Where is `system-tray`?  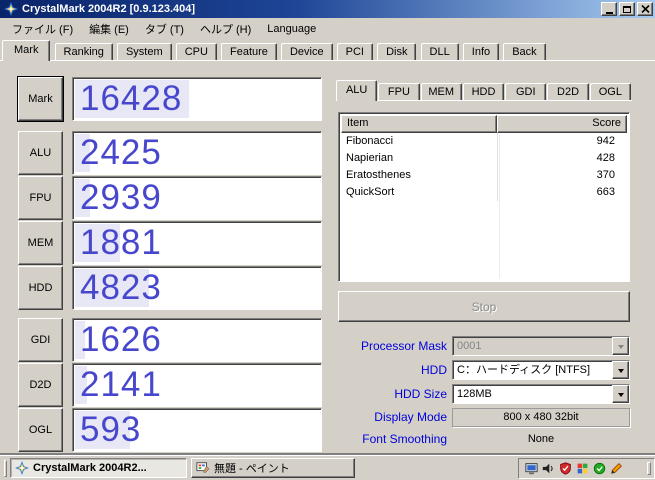 system-tray is located at coordinates (586, 468).